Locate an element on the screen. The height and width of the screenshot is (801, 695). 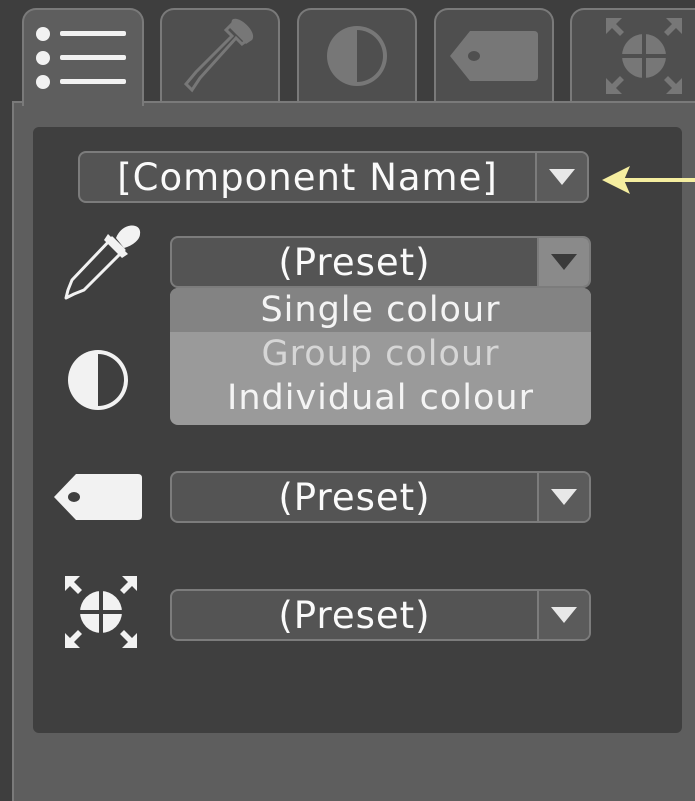
scale-select-value: (Preset) is located at coordinates (354, 615).